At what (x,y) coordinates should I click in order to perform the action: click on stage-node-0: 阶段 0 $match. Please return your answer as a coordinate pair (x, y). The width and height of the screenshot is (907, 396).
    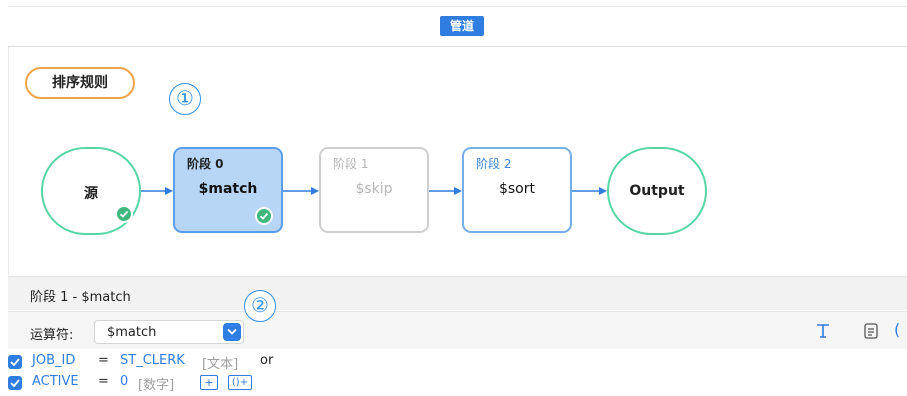
    Looking at the image, I should click on (228, 190).